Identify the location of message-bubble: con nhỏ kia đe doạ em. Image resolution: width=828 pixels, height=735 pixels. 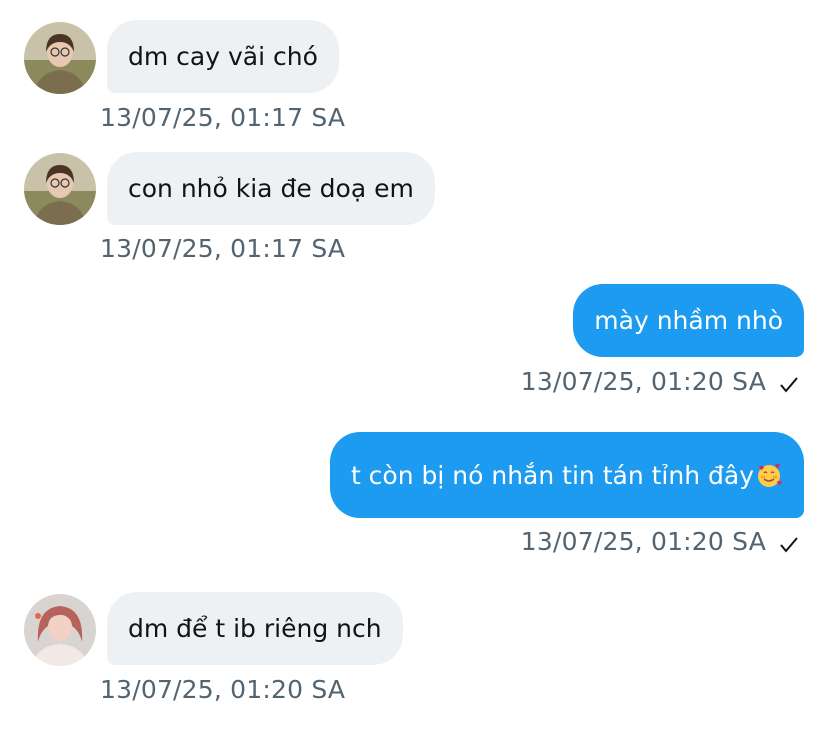
(271, 188).